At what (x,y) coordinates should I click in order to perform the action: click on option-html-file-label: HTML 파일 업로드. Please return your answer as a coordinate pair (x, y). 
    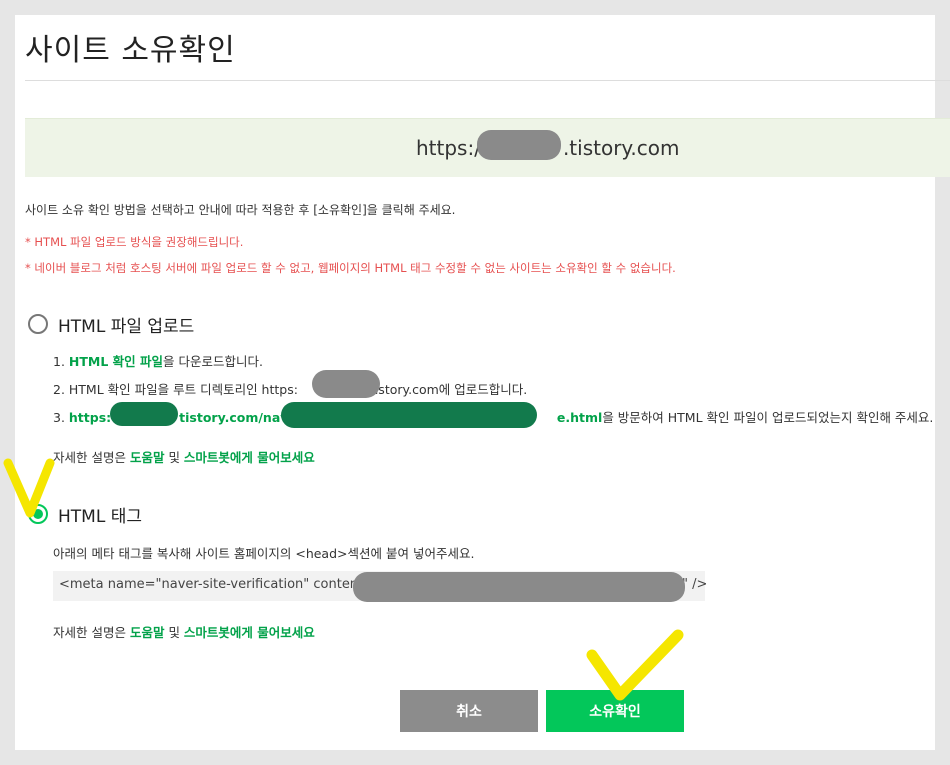
    Looking at the image, I should click on (126, 324).